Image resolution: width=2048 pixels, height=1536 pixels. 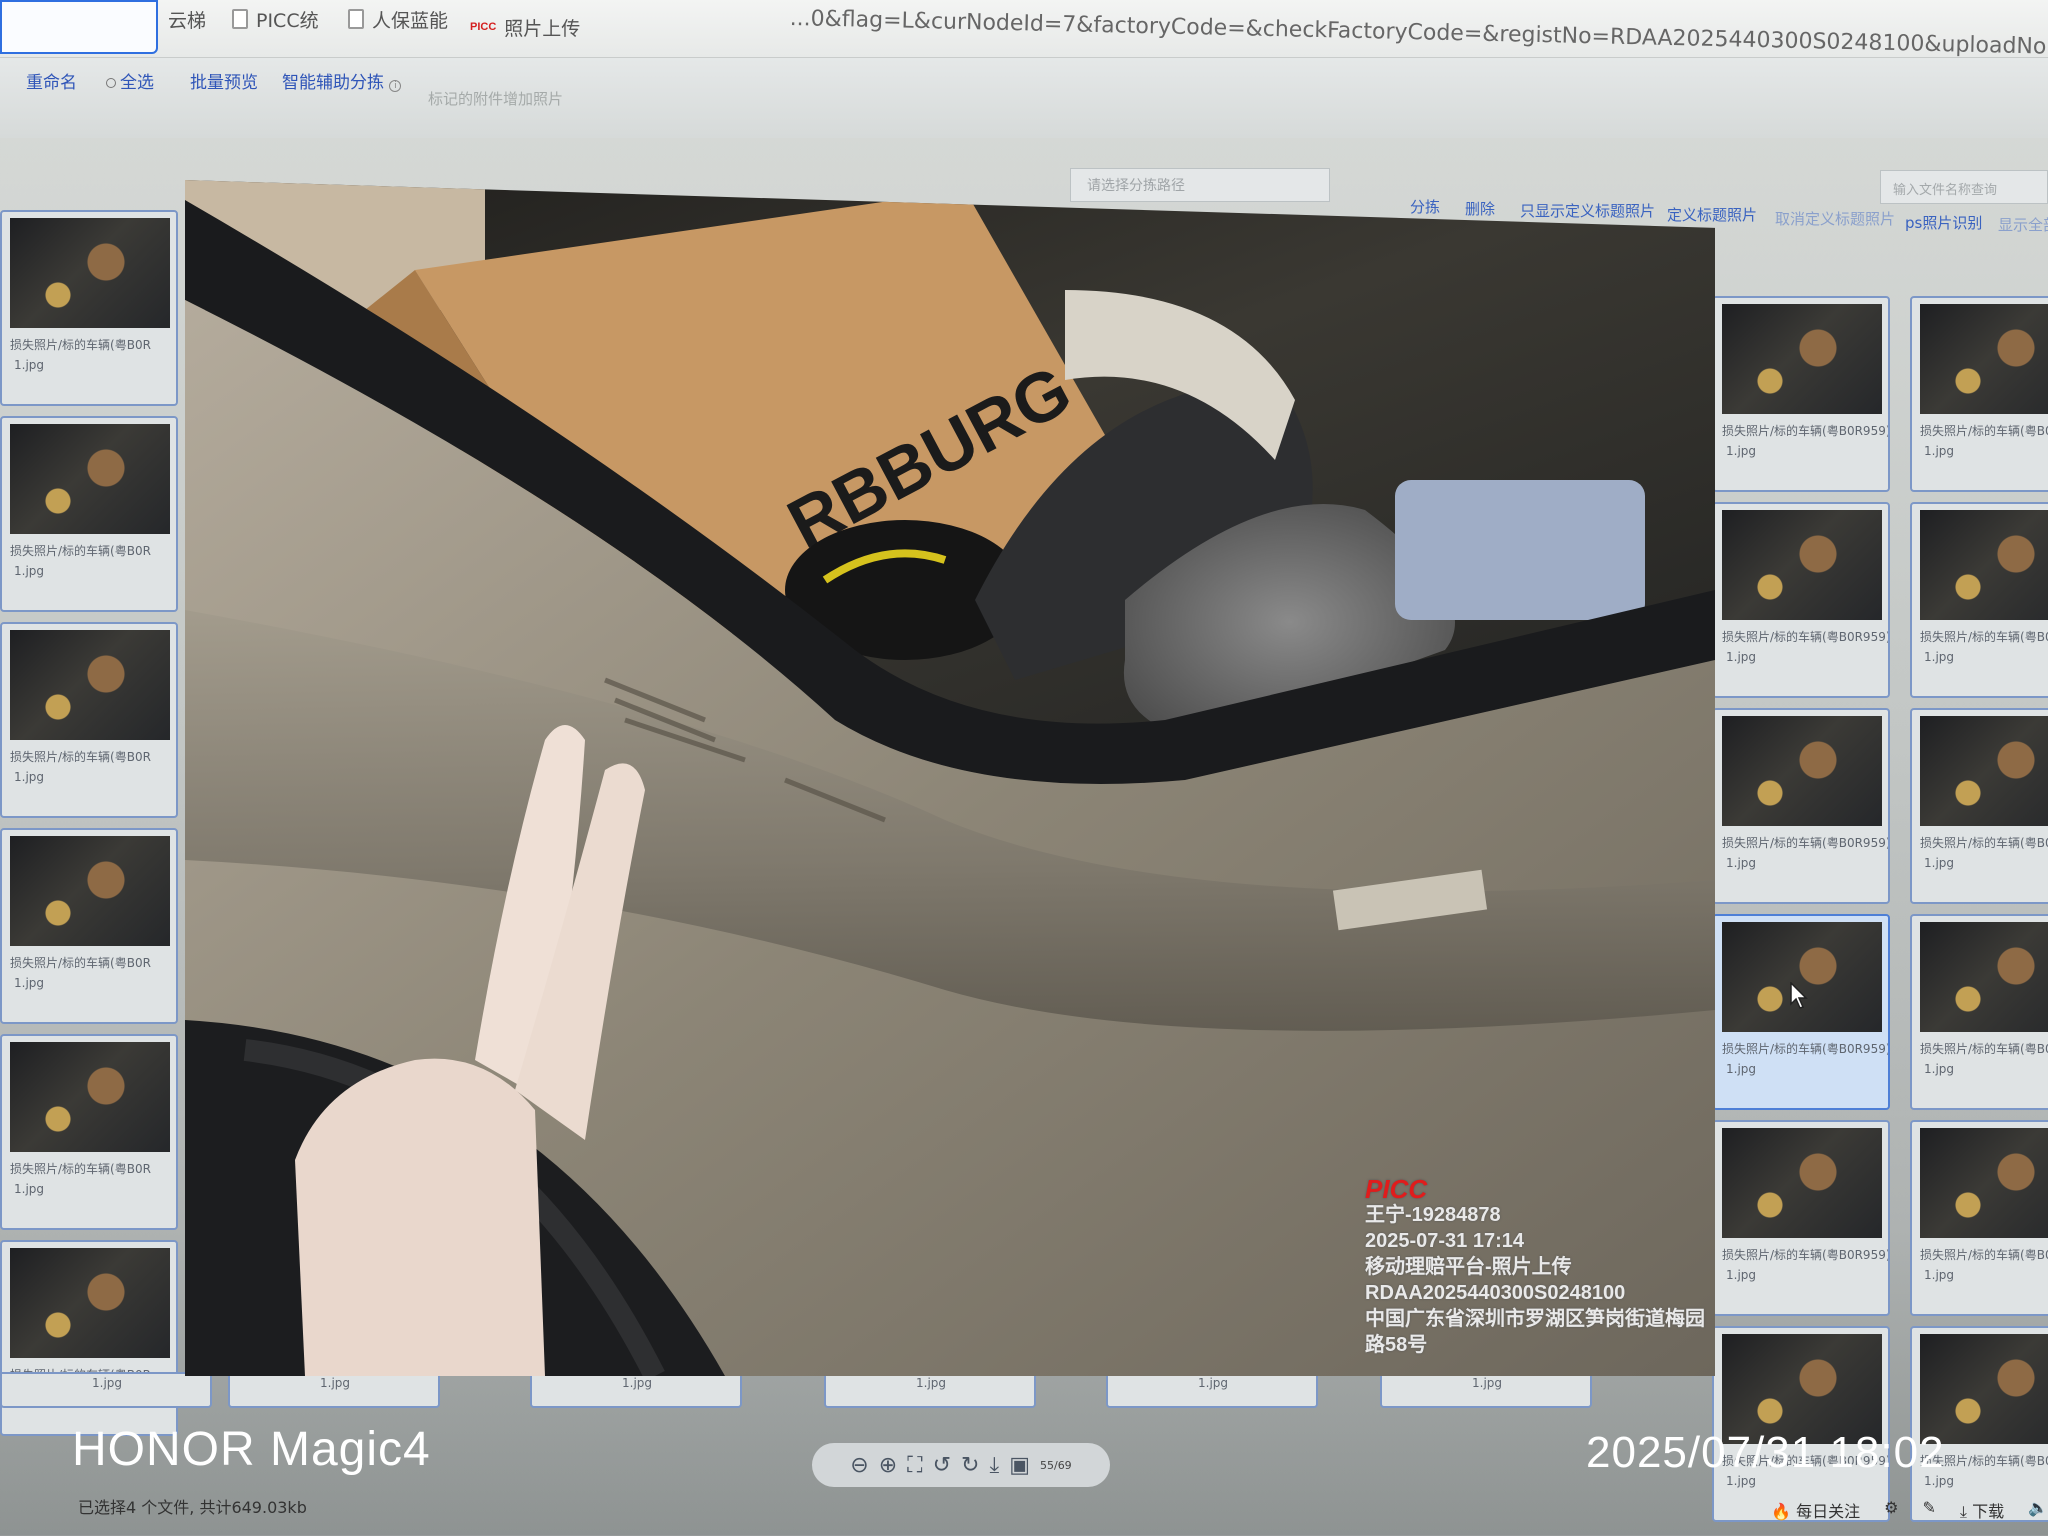 What do you see at coordinates (1396, 1189) in the screenshot?
I see `picc-watermark-logo: PICC` at bounding box center [1396, 1189].